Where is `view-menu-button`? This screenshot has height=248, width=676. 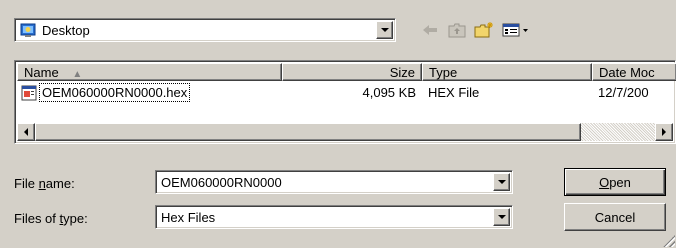
view-menu-button is located at coordinates (516, 30).